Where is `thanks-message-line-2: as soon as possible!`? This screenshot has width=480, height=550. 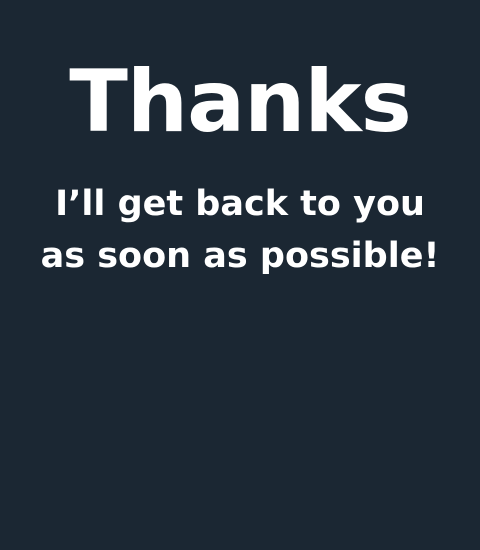
thanks-message-line-2: as soon as possible! is located at coordinates (240, 256).